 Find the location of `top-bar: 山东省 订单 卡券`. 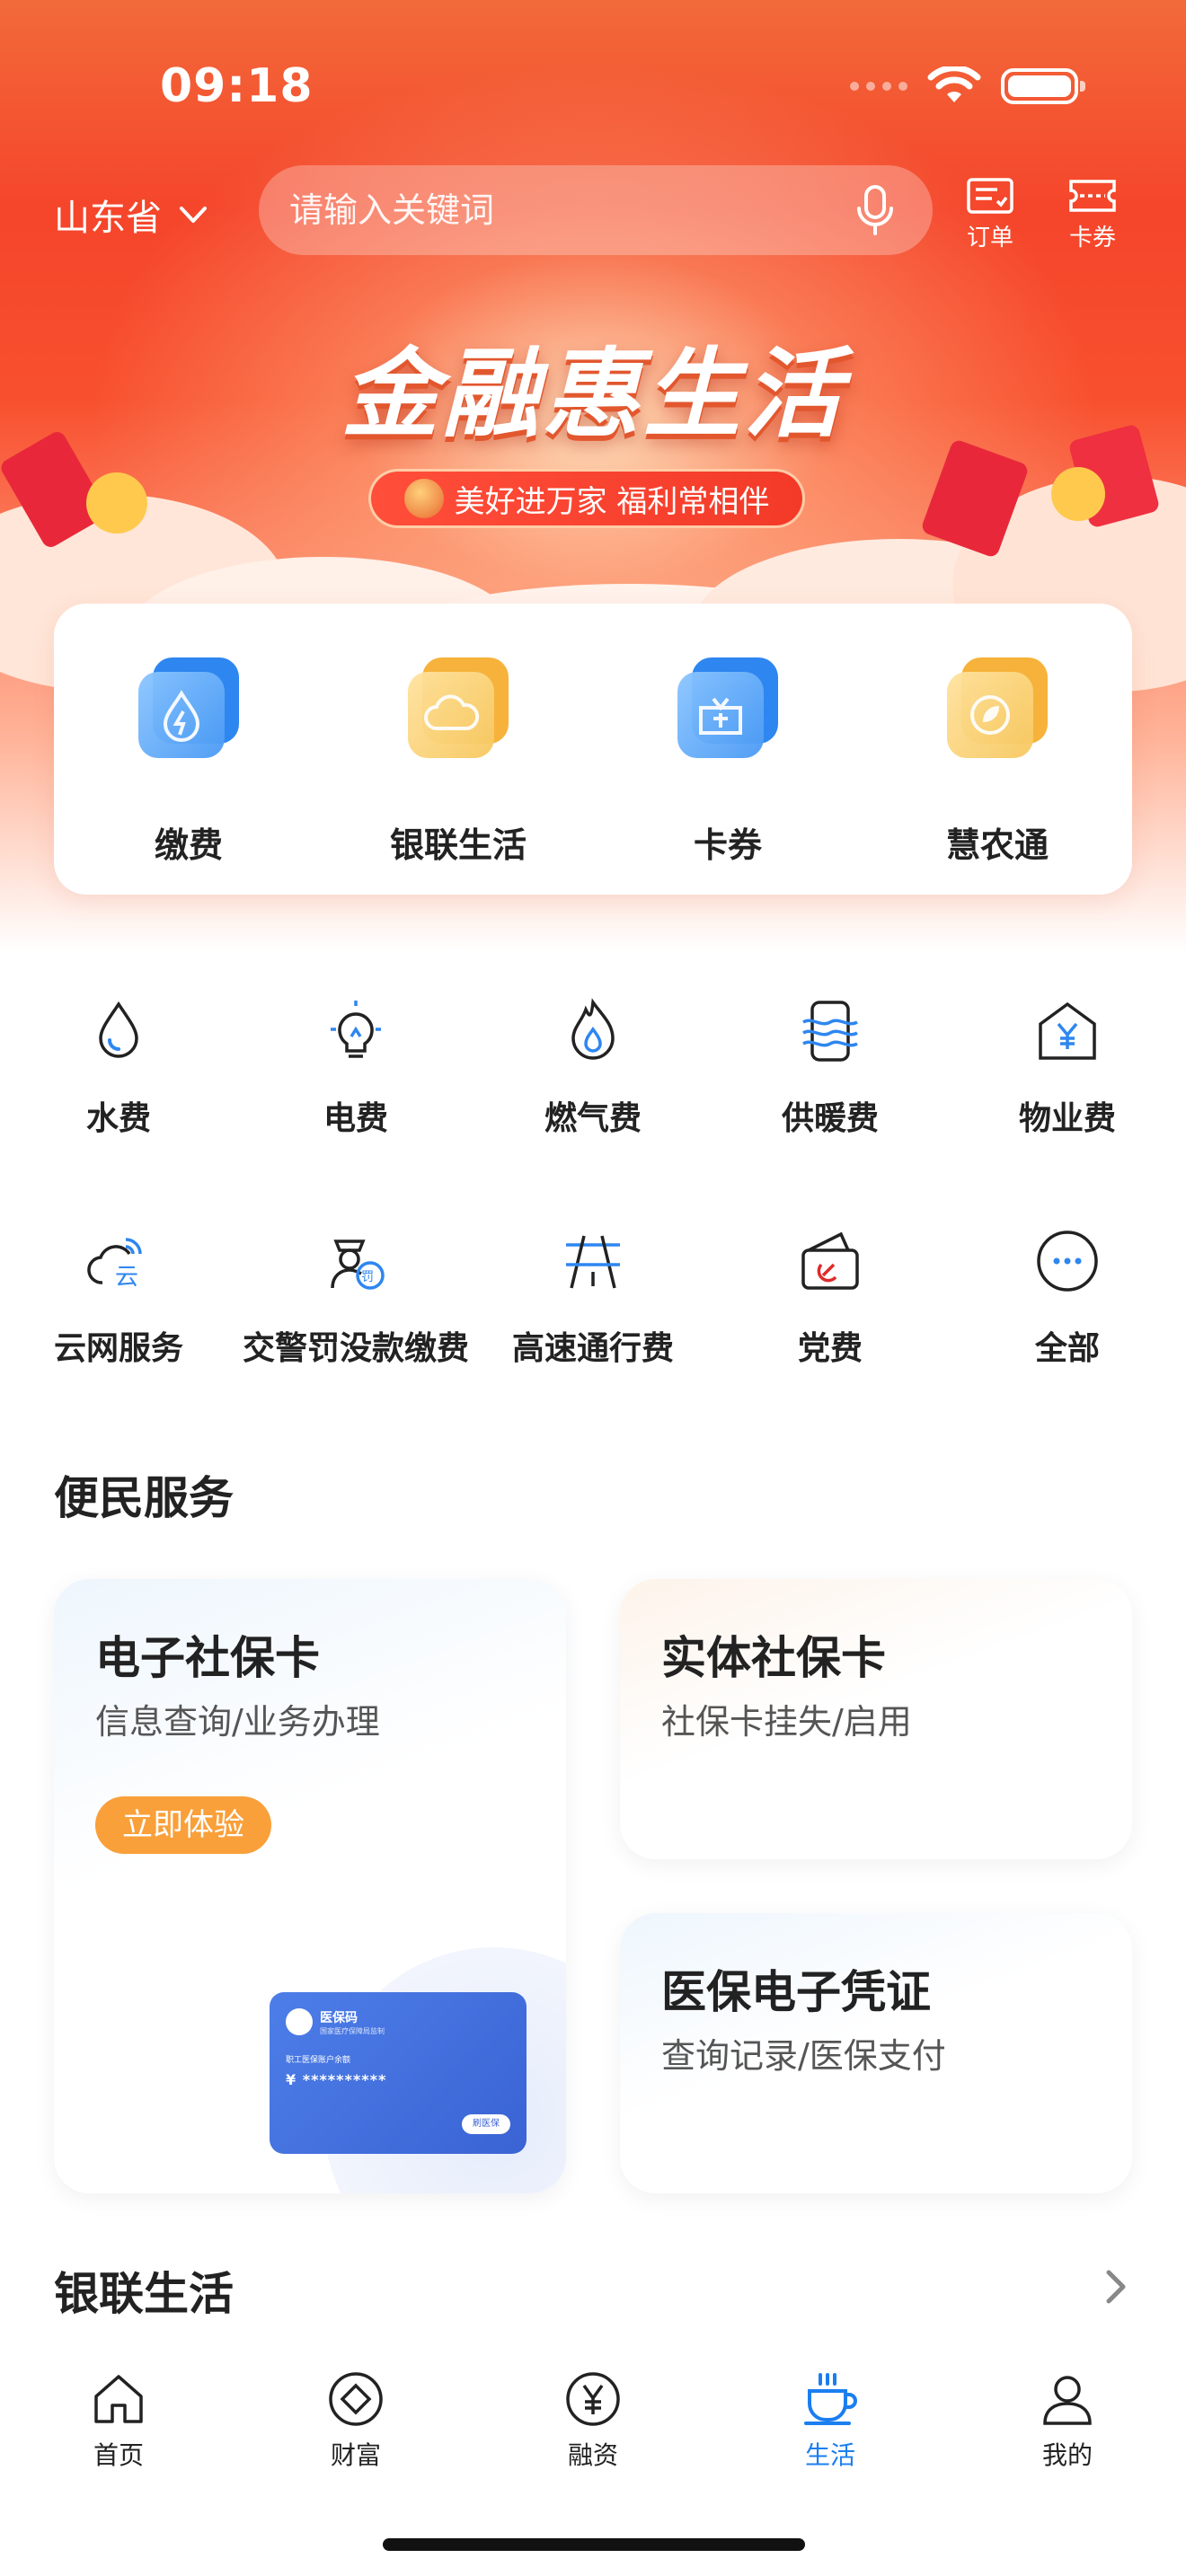

top-bar: 山东省 订单 卡券 is located at coordinates (593, 210).